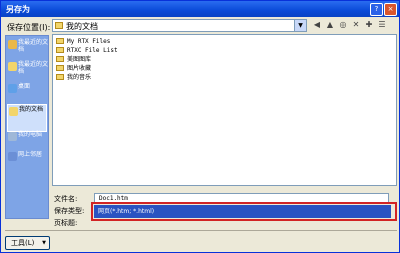  Describe the element at coordinates (79, 77) in the screenshot. I see `file-name: 我的音乐` at that location.